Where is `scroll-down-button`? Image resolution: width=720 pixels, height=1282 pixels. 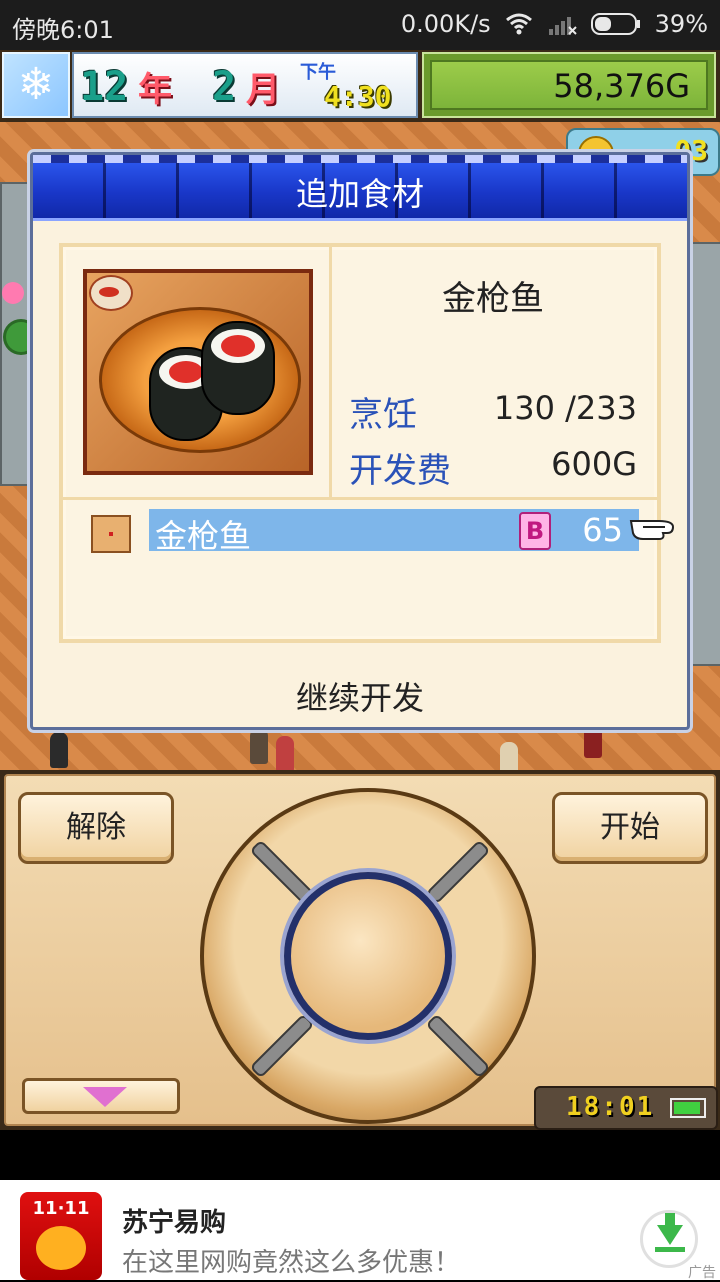
scroll-down-button is located at coordinates (101, 1096).